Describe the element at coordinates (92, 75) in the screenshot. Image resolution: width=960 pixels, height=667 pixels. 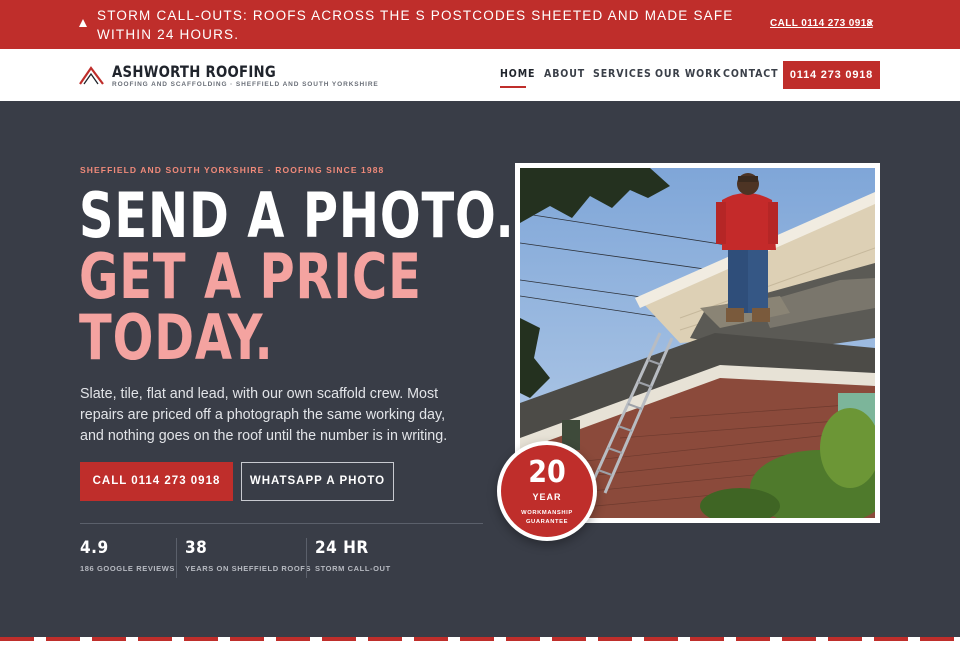
I see `roof-logo-icon` at that location.